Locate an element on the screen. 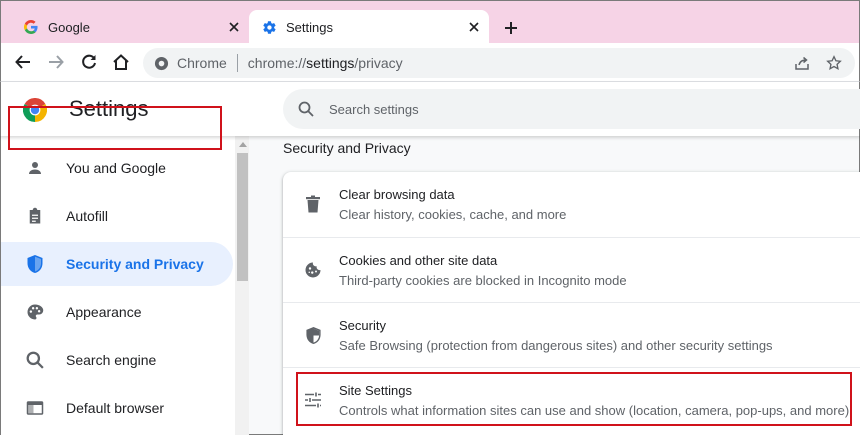 Image resolution: width=860 pixels, height=435 pixels. arrow-right-icon is located at coordinates (56, 62).